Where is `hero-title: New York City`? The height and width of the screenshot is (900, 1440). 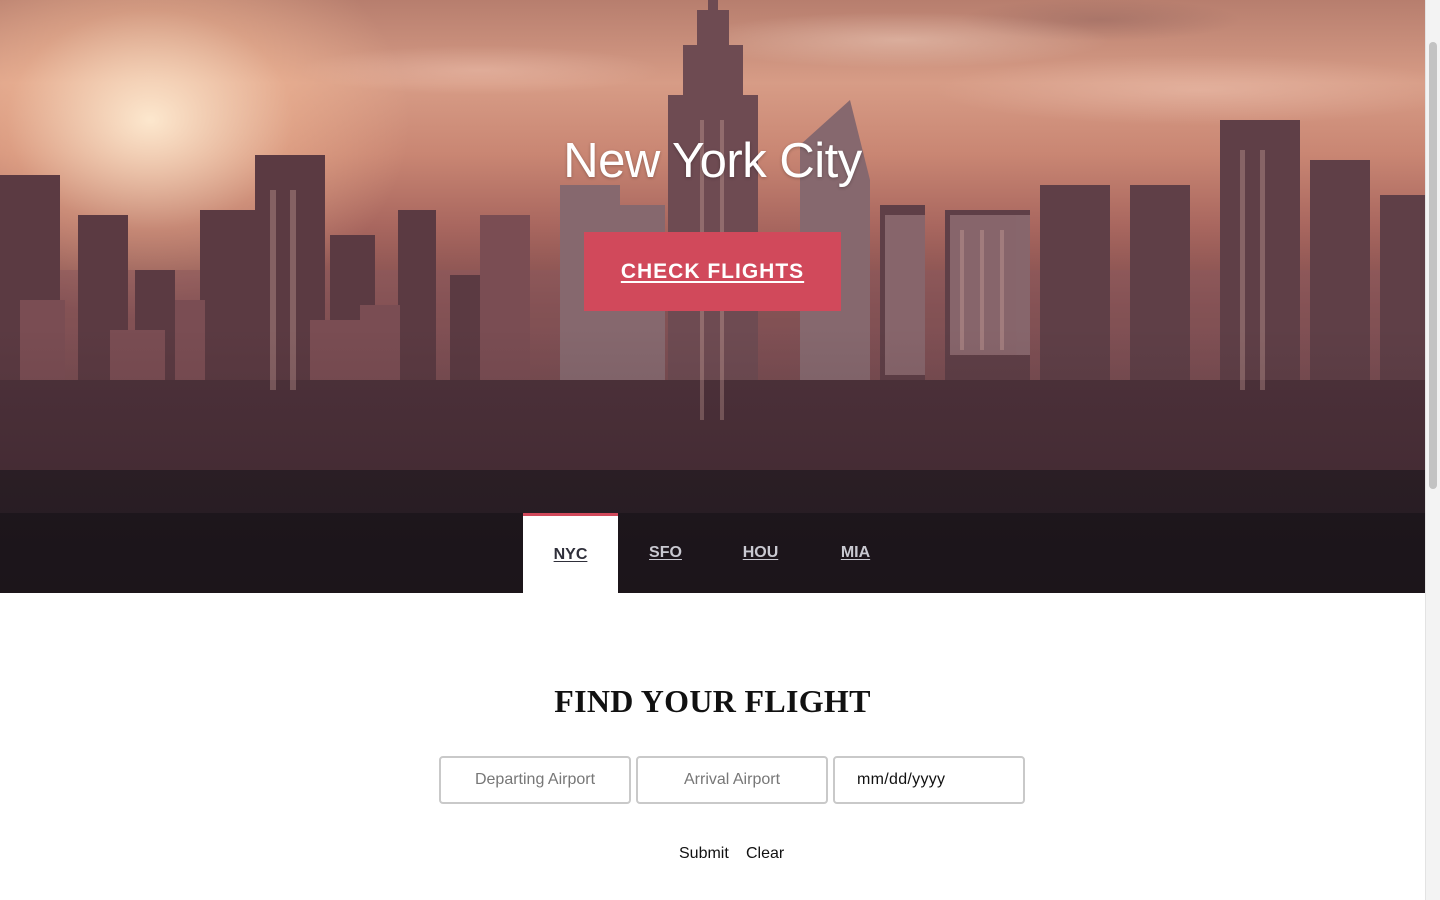 hero-title: New York City is located at coordinates (712, 161).